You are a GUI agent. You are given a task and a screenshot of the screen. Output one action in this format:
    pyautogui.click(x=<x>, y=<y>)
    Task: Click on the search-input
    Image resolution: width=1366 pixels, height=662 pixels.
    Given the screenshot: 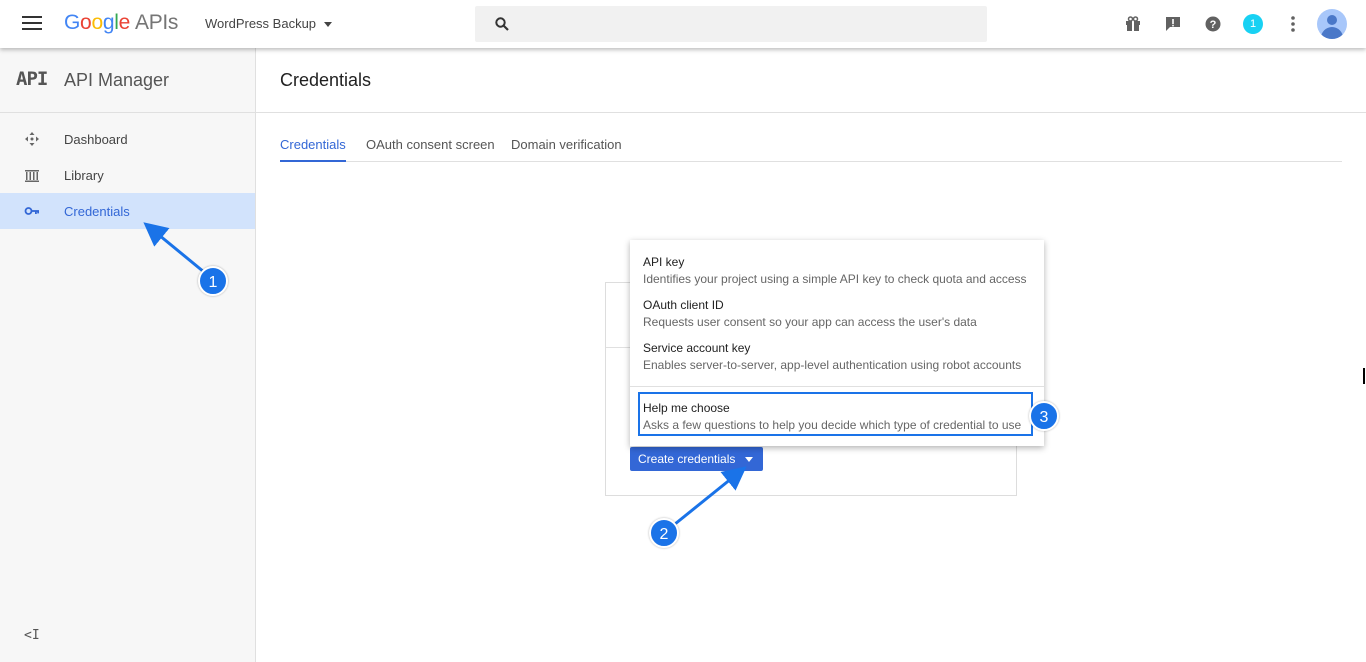 What is the action you would take?
    pyautogui.click(x=749, y=24)
    